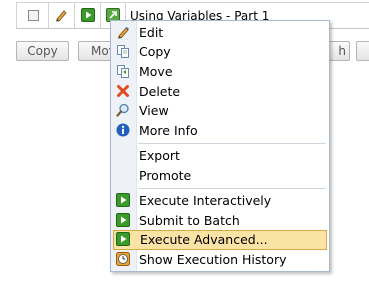  Describe the element at coordinates (220, 110) in the screenshot. I see `menu-item-view: View` at that location.